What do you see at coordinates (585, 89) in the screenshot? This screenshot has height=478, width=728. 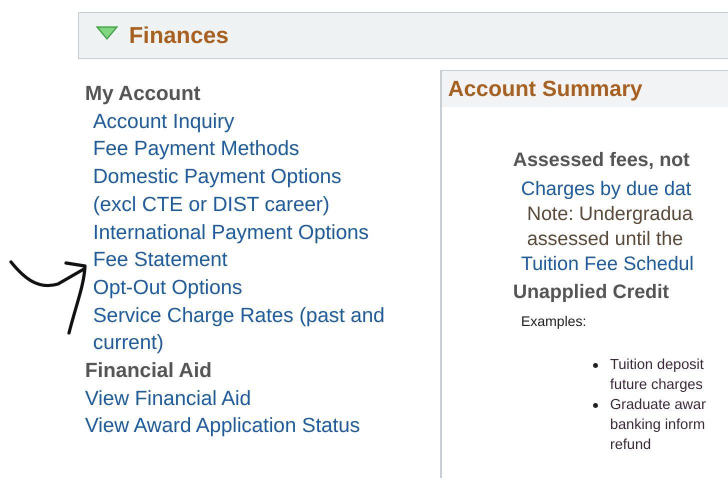 I see `panel-title: Account Summary` at bounding box center [585, 89].